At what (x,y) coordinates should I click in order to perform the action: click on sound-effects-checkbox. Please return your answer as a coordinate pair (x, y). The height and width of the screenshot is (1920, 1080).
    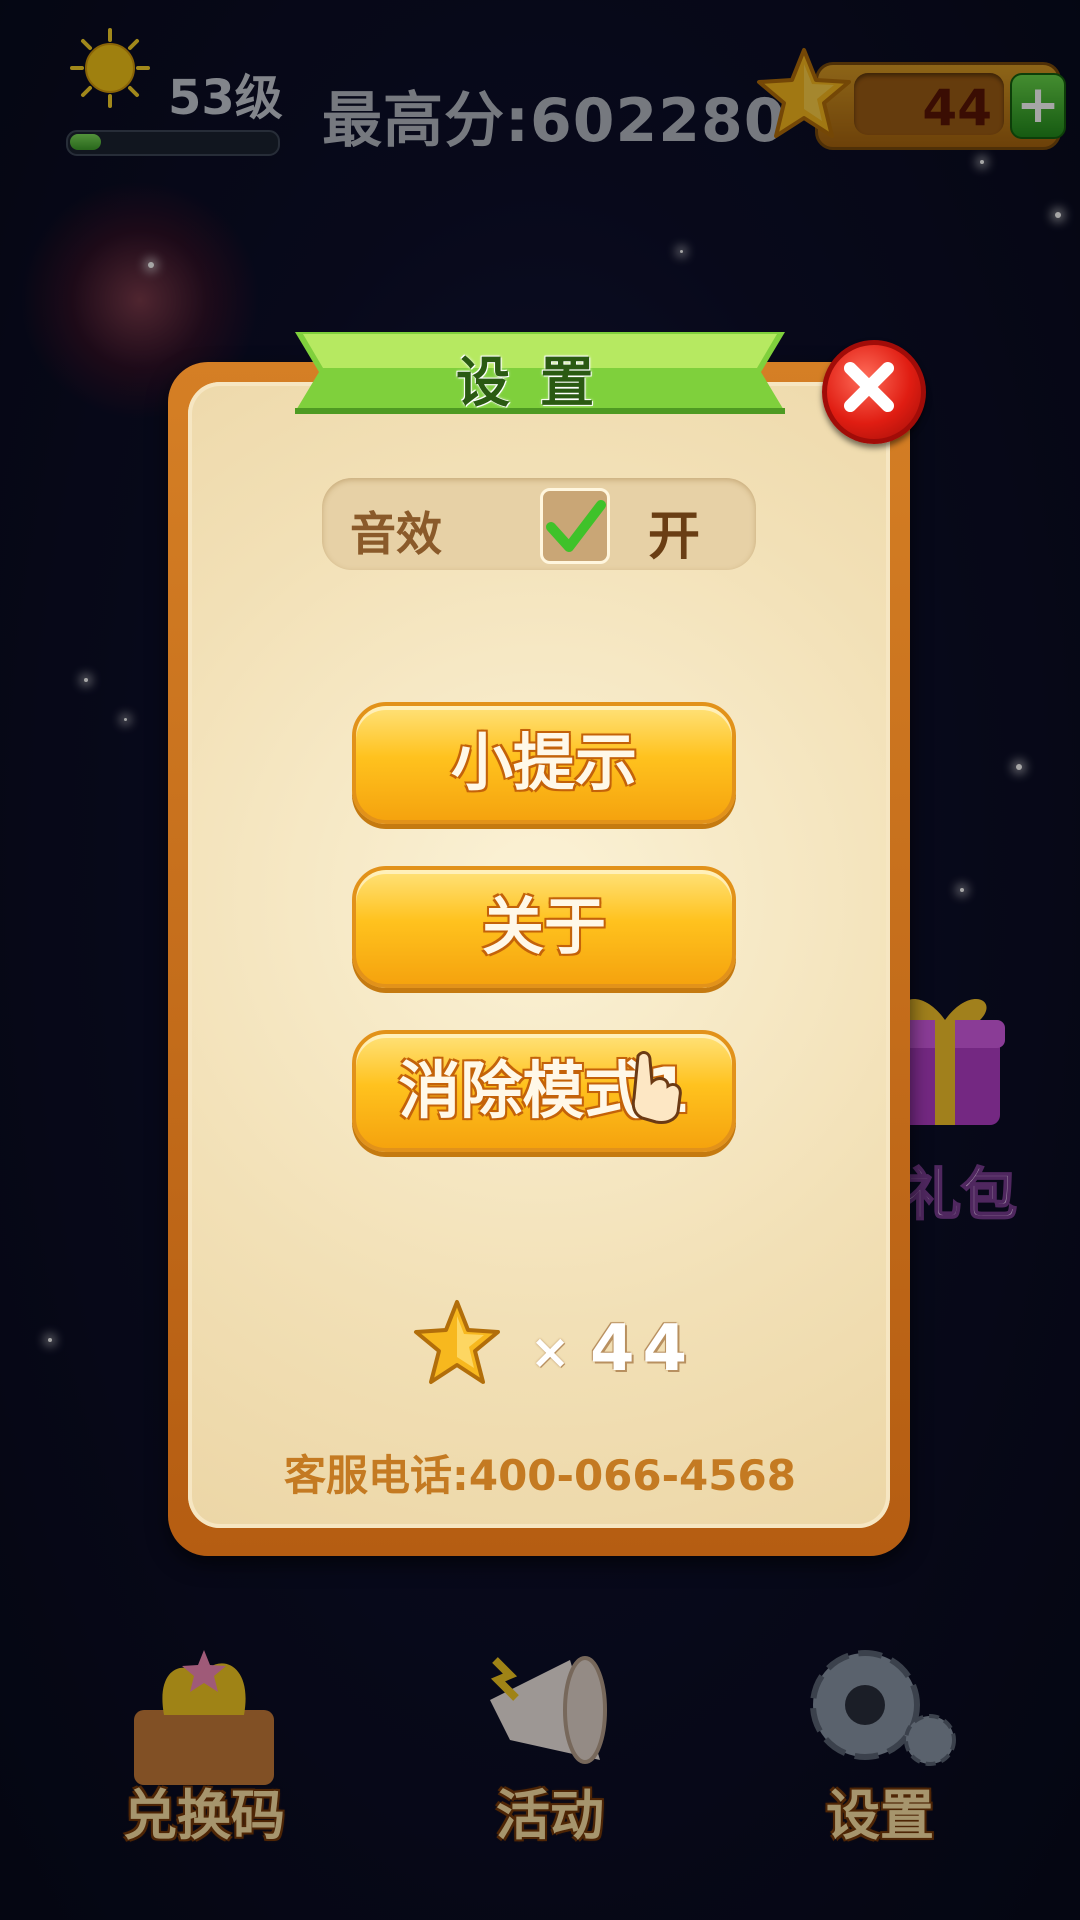
    Looking at the image, I should click on (575, 526).